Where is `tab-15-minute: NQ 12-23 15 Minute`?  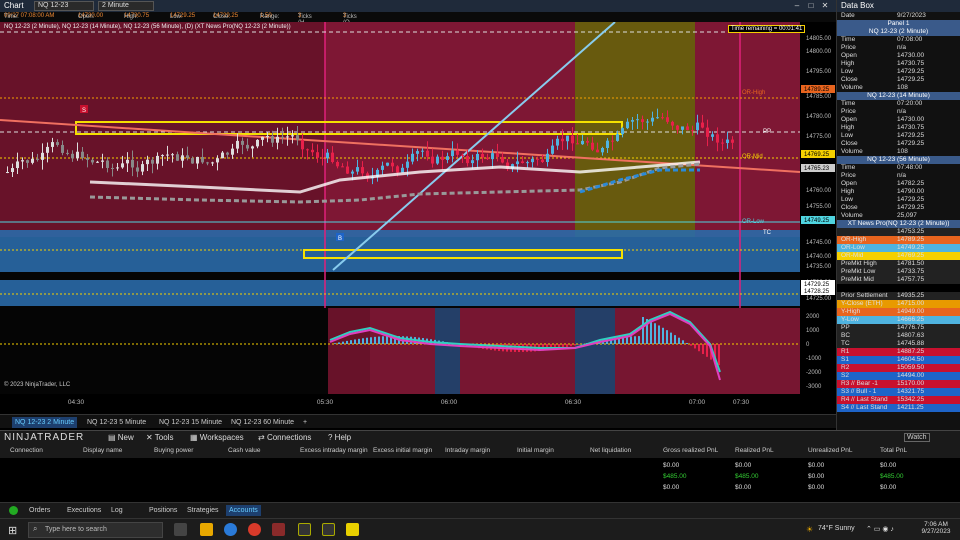
tab-15-minute: NQ 12-23 15 Minute is located at coordinates (190, 422).